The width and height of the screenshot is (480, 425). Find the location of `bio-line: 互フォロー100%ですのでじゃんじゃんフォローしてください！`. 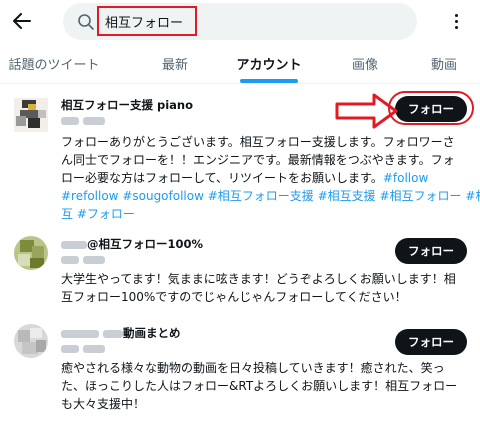

bio-line: 互フォロー100%ですのでじゃんじゃんフォローしてください！ is located at coordinates (266, 297).